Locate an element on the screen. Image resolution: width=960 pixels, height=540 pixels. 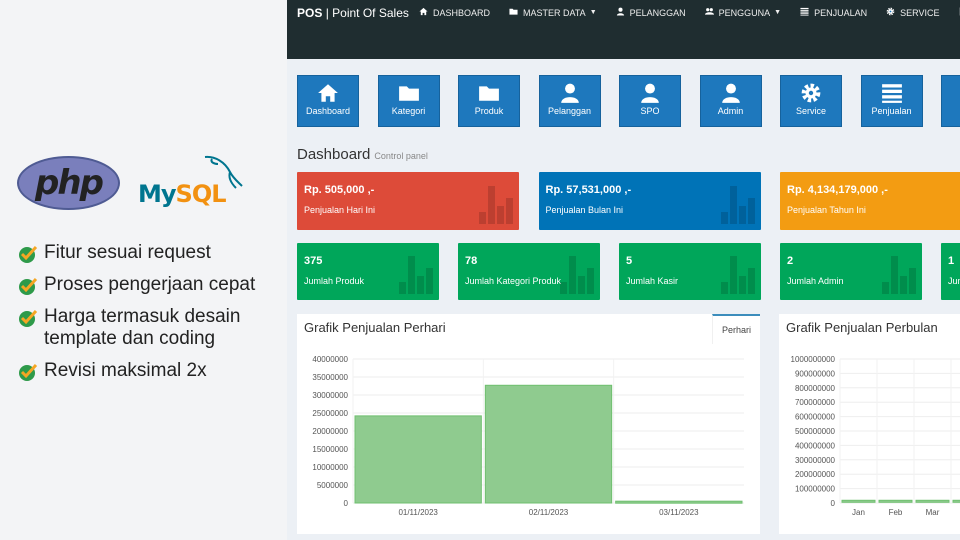
nav-service: SERVICE is located at coordinates (912, 12).